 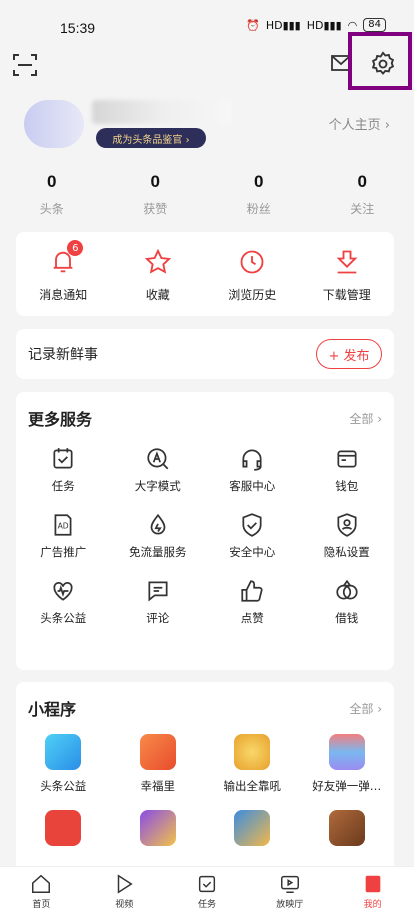 I want to click on bottom-tab-bar: 首页 视频 任务 放映厅 我的, so click(x=207, y=890).